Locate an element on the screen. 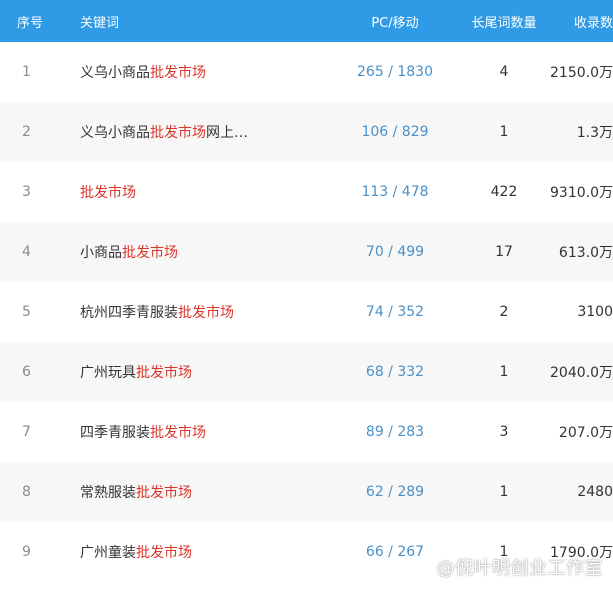 The height and width of the screenshot is (590, 613). row-index: 9 is located at coordinates (26, 552).